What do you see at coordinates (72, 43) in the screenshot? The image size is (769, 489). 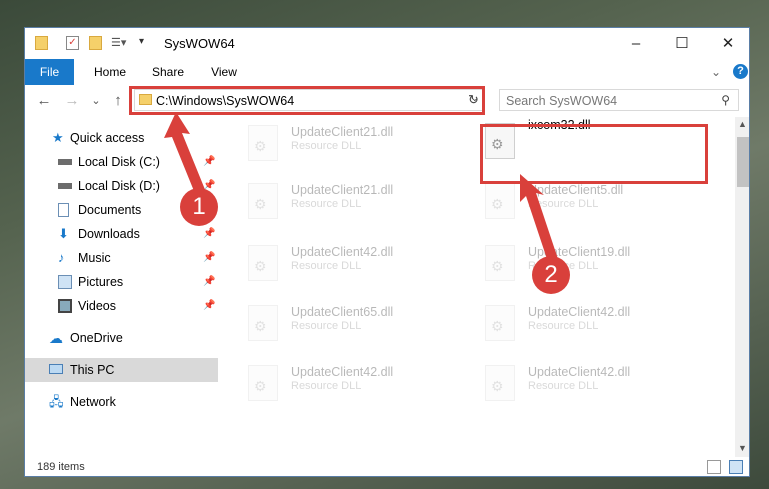 I see `properties-icon: ✓` at bounding box center [72, 43].